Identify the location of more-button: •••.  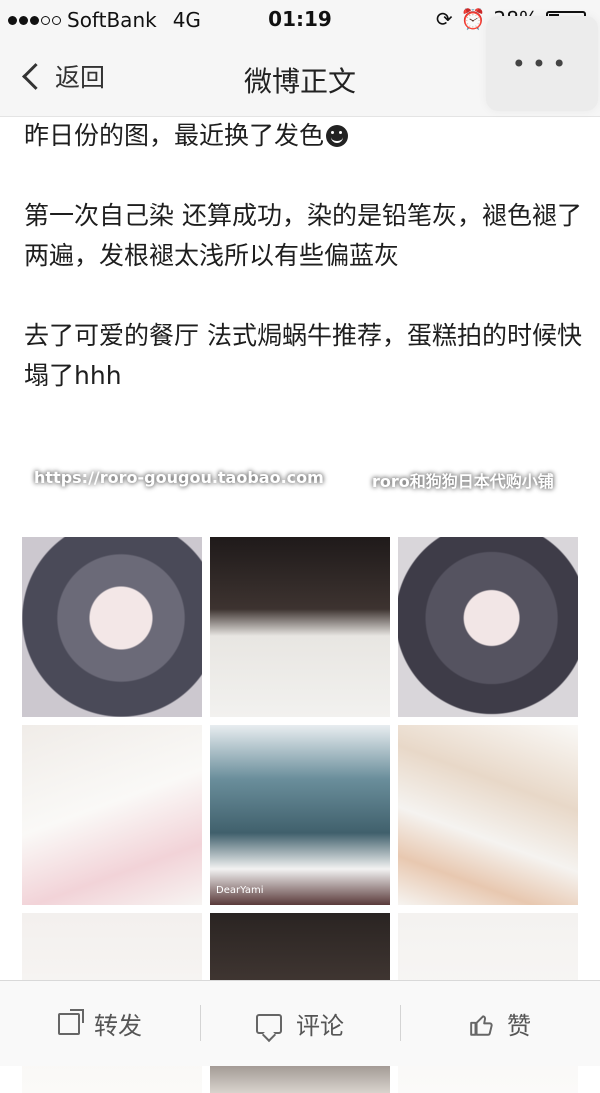
(542, 63).